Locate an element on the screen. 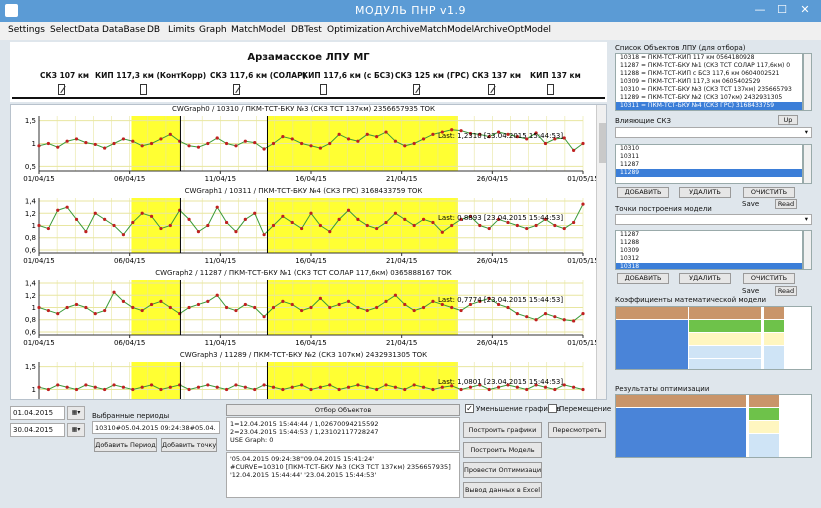 The height and width of the screenshot is (508, 821). close-button: ✕ is located at coordinates (805, 10).